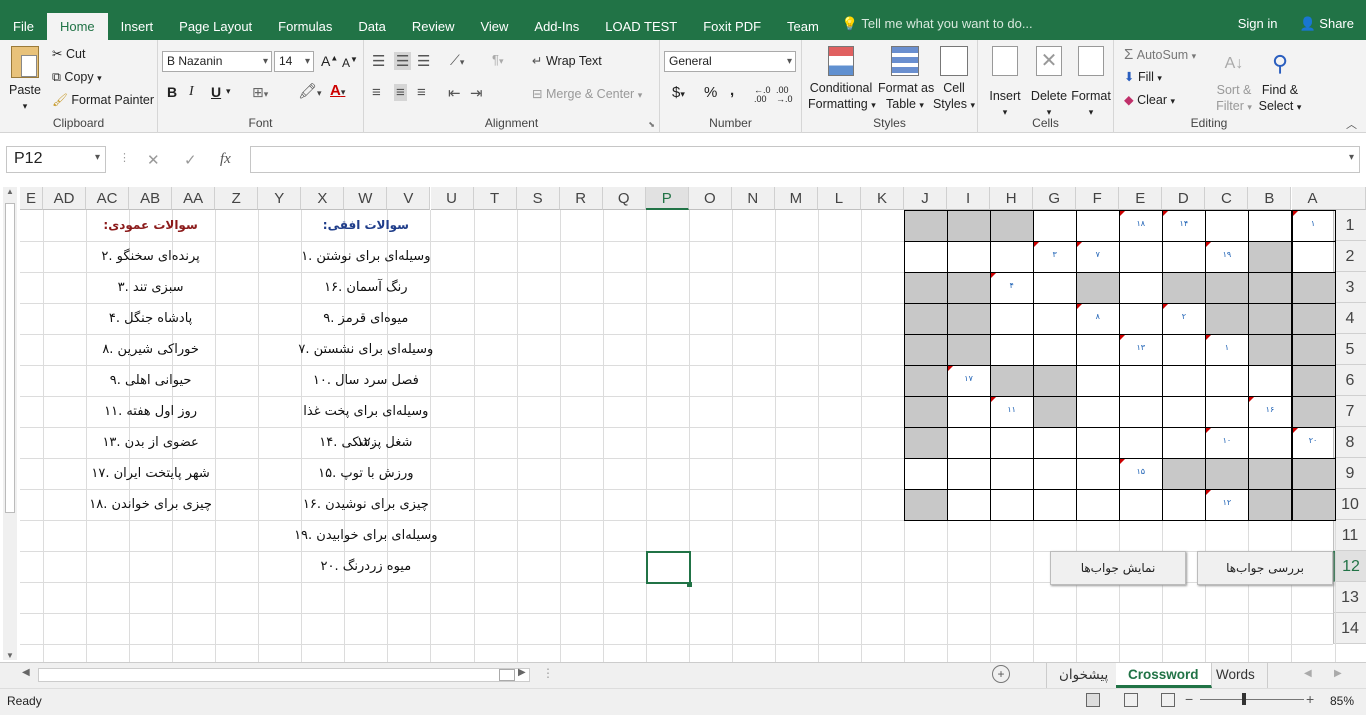 Image resolution: width=1366 pixels, height=715 pixels. Describe the element at coordinates (225, 159) in the screenshot. I see `insert-function-icon: fx` at that location.